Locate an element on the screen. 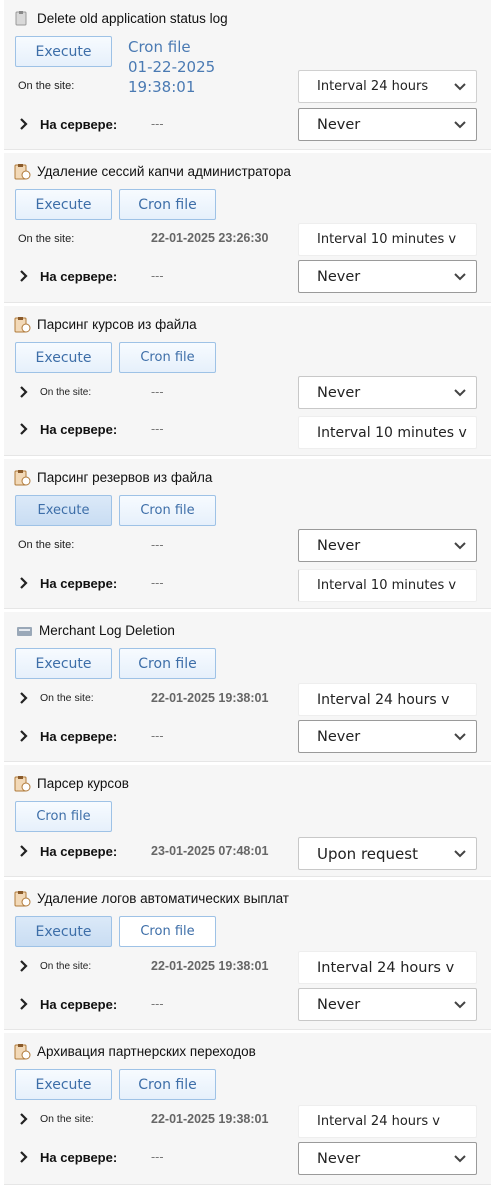  merchant-log-icon is located at coordinates (24, 631).